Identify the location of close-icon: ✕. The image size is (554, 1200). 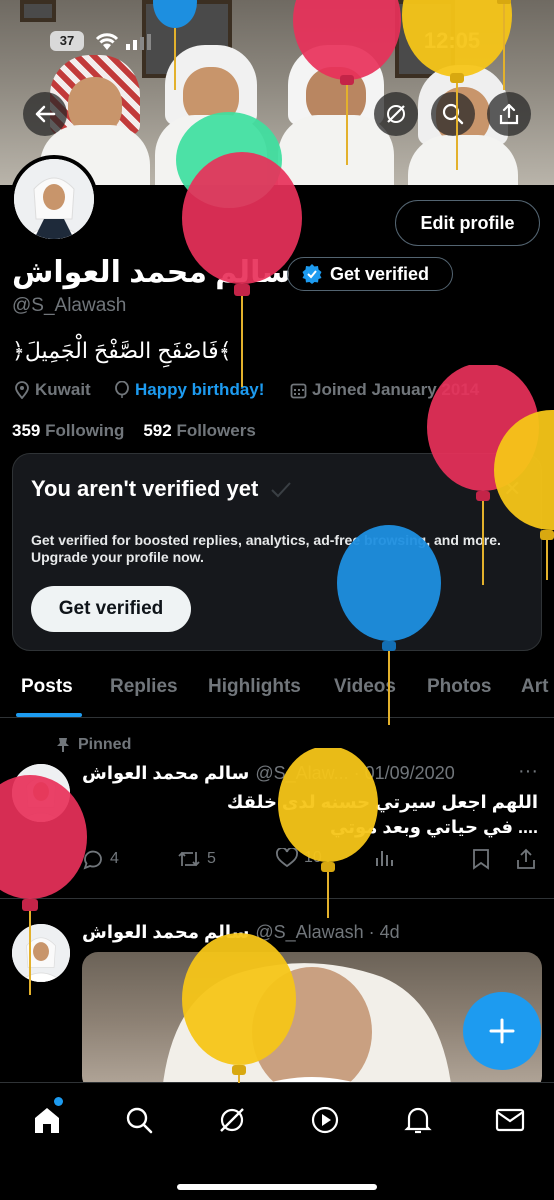
(512, 489).